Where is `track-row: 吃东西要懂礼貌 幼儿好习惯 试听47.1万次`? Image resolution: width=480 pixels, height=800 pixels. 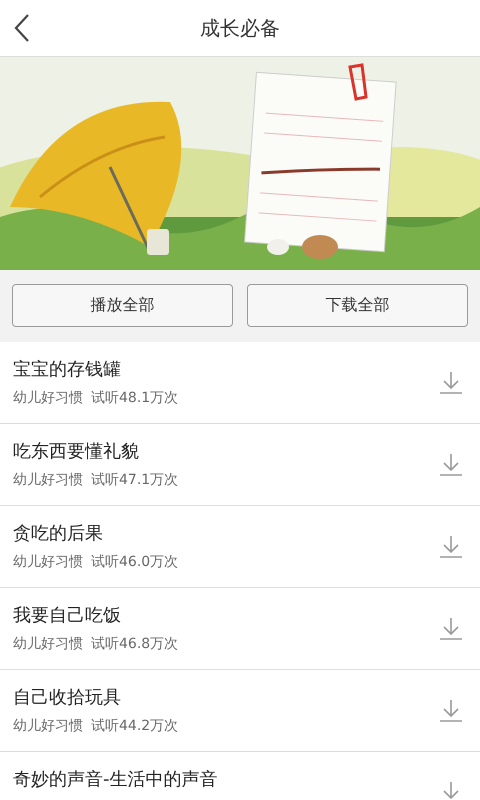 track-row: 吃东西要懂礼貌 幼儿好习惯 试听47.1万次 is located at coordinates (240, 465).